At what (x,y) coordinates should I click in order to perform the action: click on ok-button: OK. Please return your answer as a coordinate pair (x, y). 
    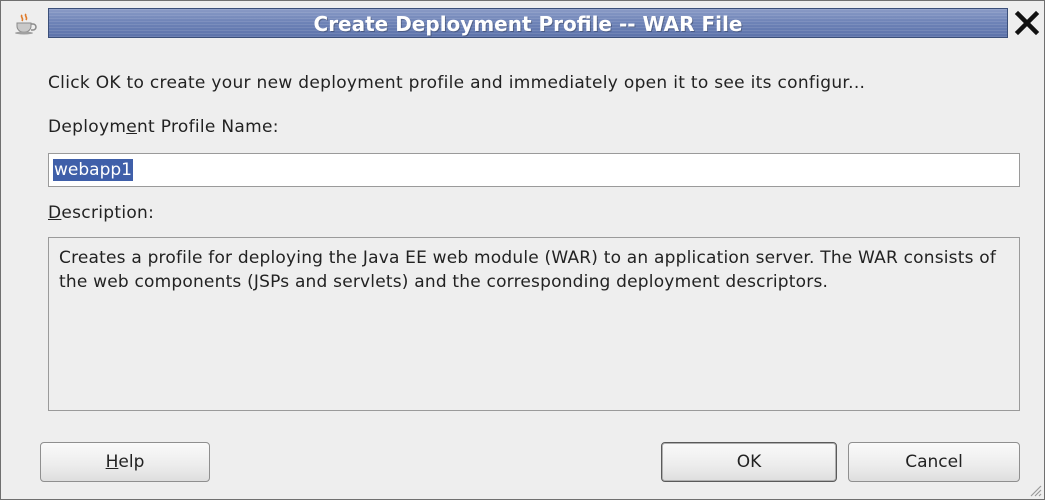
    Looking at the image, I should click on (749, 462).